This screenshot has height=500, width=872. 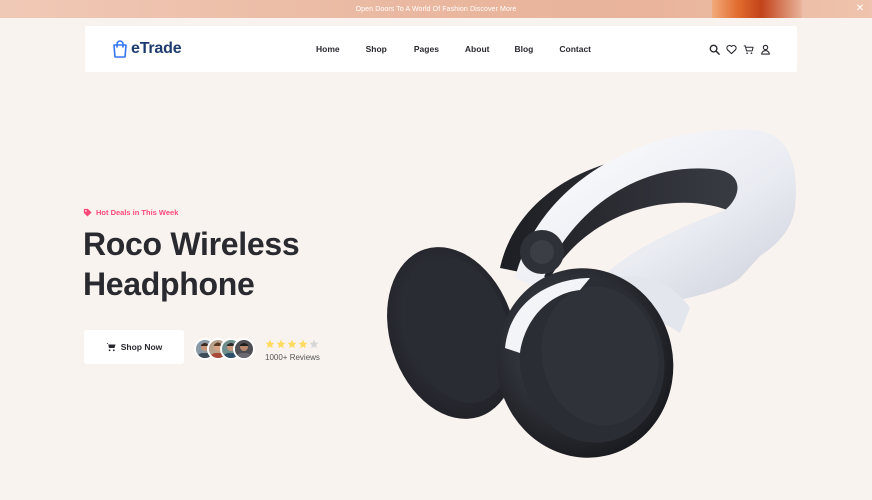 What do you see at coordinates (575, 49) in the screenshot?
I see `nav-contact: Contact` at bounding box center [575, 49].